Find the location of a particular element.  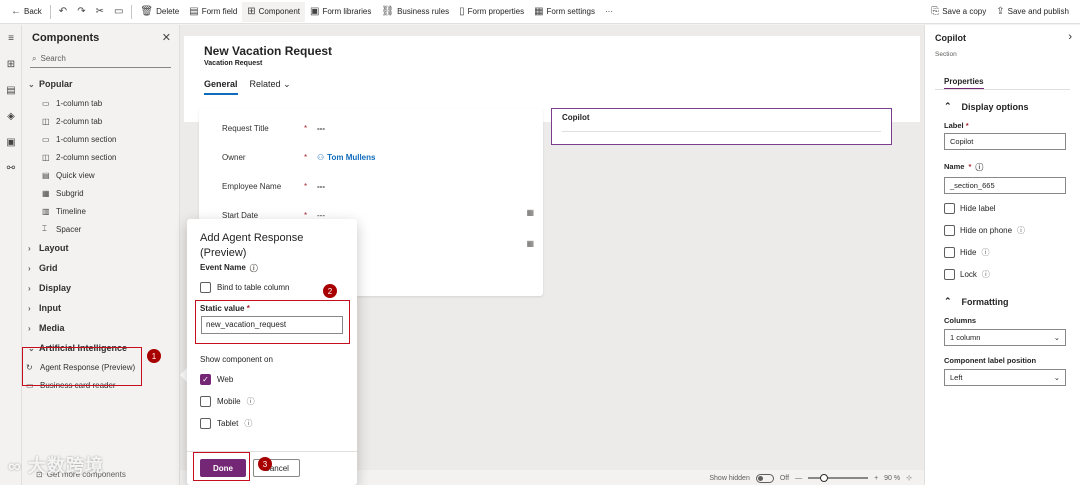

field-request-title: Request Title * --- is located at coordinates (377, 128).